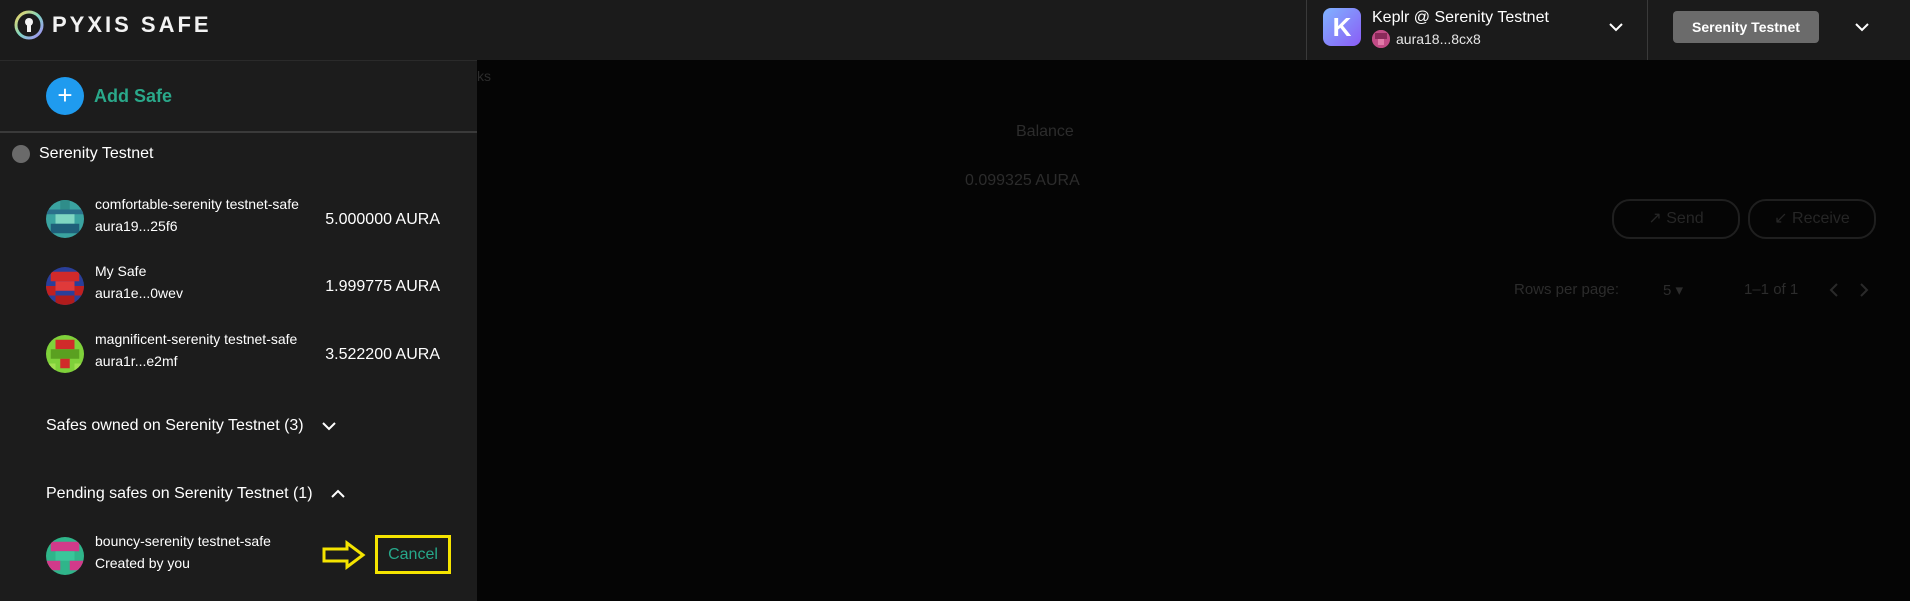 The image size is (1910, 601). I want to click on safe-balance: 5.000000 AURA, so click(382, 219).